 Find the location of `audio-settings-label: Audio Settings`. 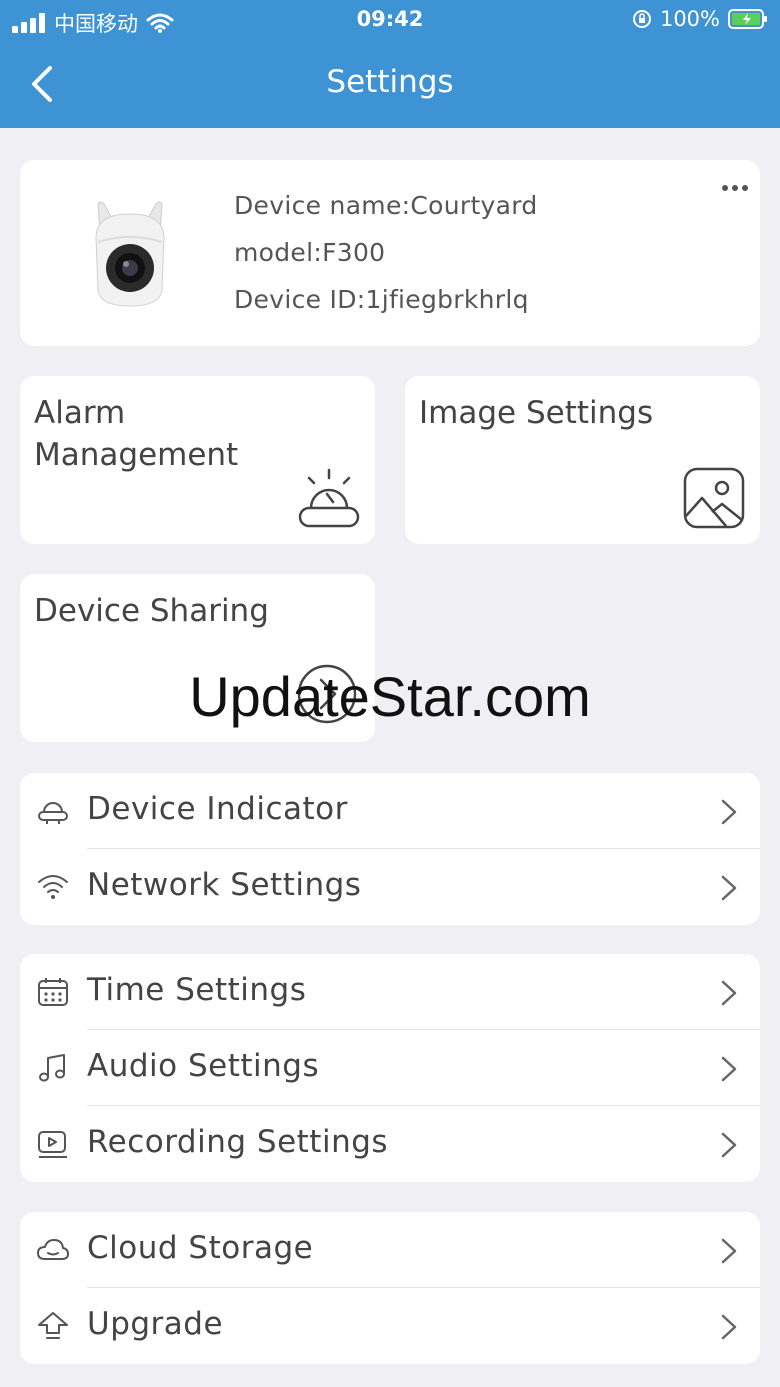

audio-settings-label: Audio Settings is located at coordinates (203, 1066).